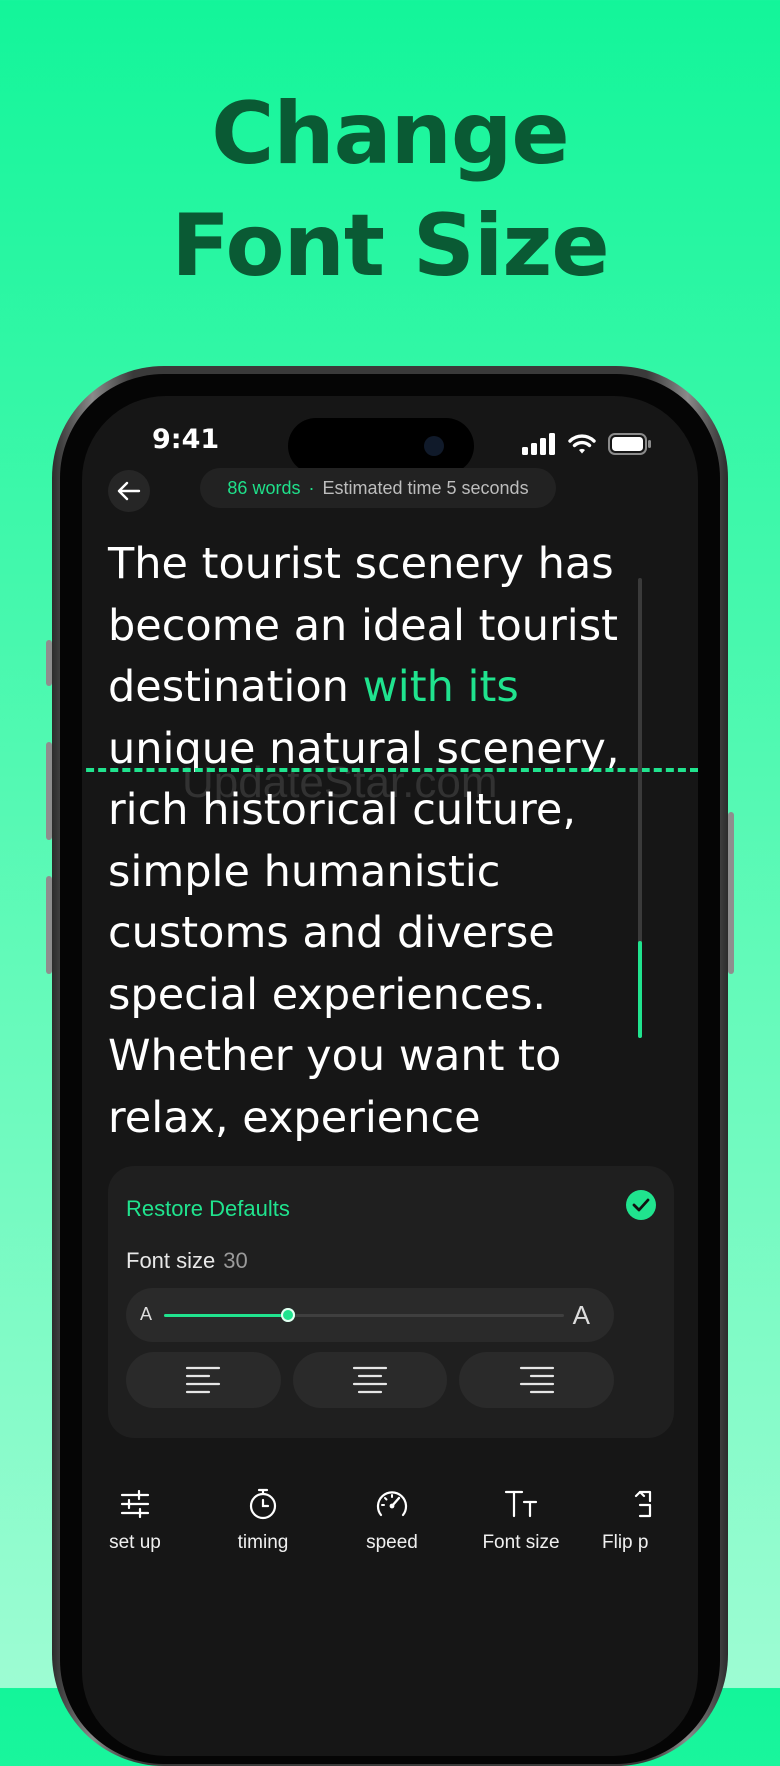  Describe the element at coordinates (640, 989) in the screenshot. I see `scrollbar-thumb` at that location.